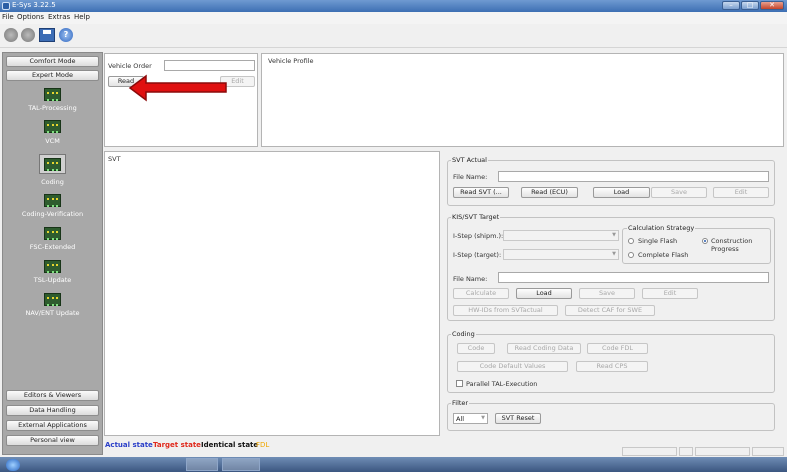 The width and height of the screenshot is (787, 472). What do you see at coordinates (772, 5) in the screenshot?
I see `close-button: ✕` at bounding box center [772, 5].